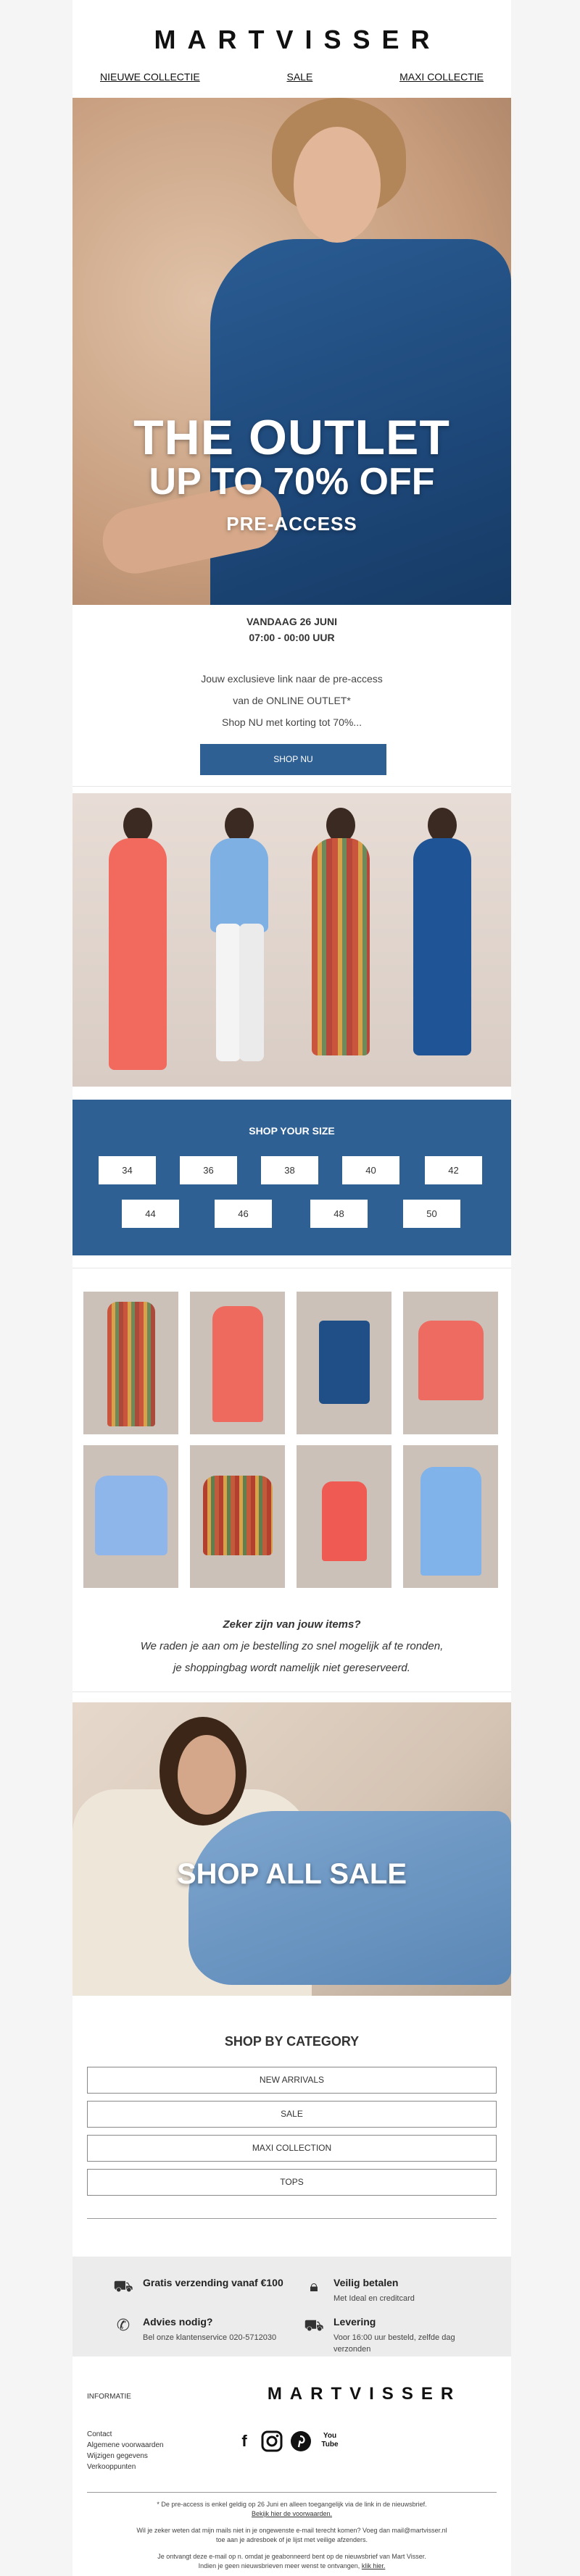 The width and height of the screenshot is (580, 2576). Describe the element at coordinates (451, 1360) in the screenshot. I see `coral-top-product` at that location.